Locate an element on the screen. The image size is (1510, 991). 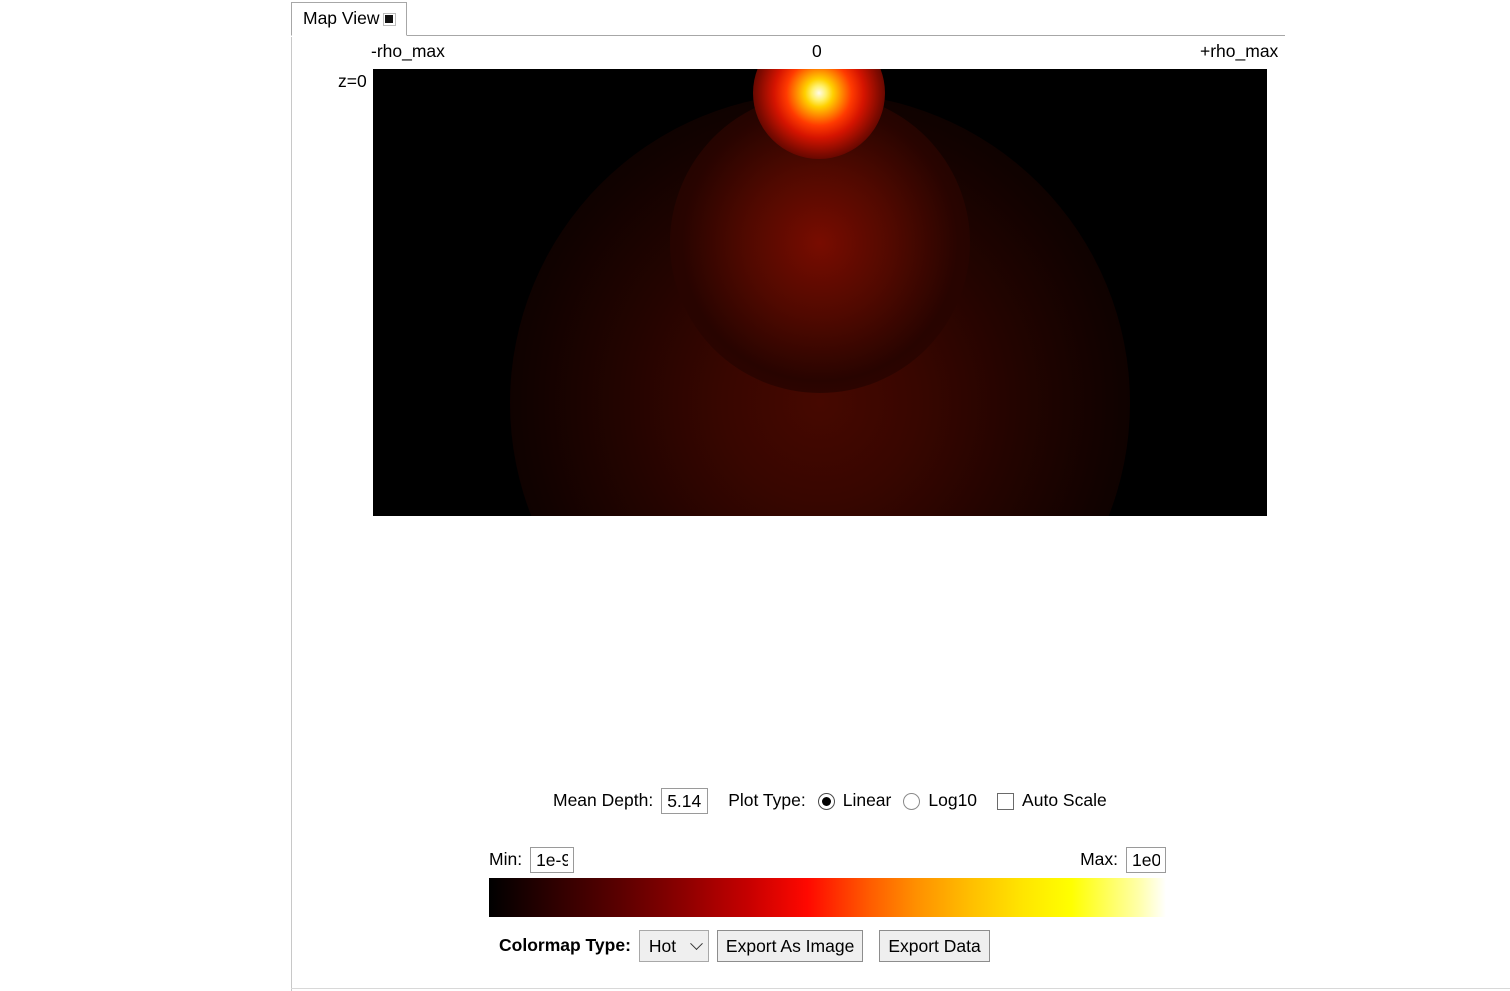
tab-strip: Map View is located at coordinates (900, 18).